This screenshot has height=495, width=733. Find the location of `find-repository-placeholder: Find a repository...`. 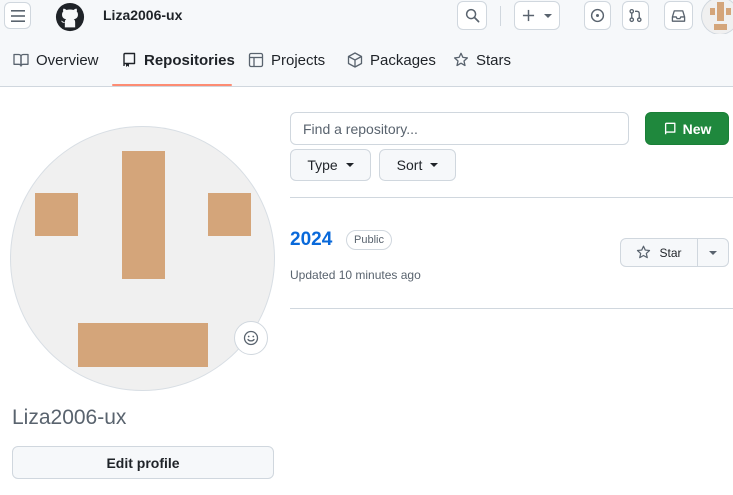

find-repository-placeholder: Find a repository... is located at coordinates (360, 128).